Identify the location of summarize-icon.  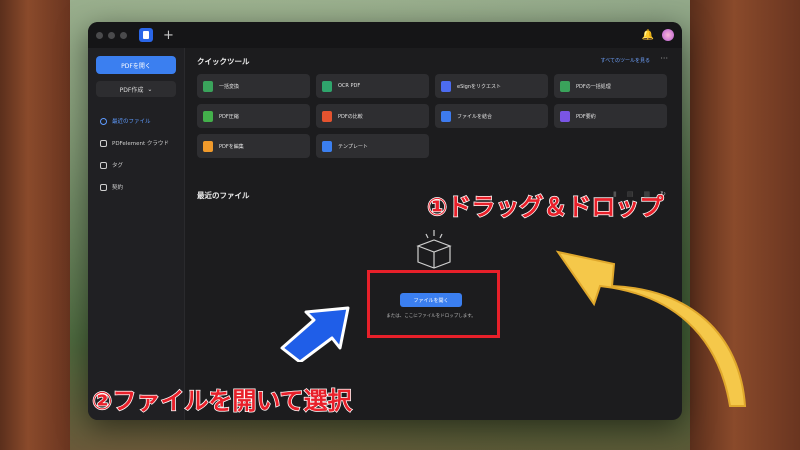
(565, 116).